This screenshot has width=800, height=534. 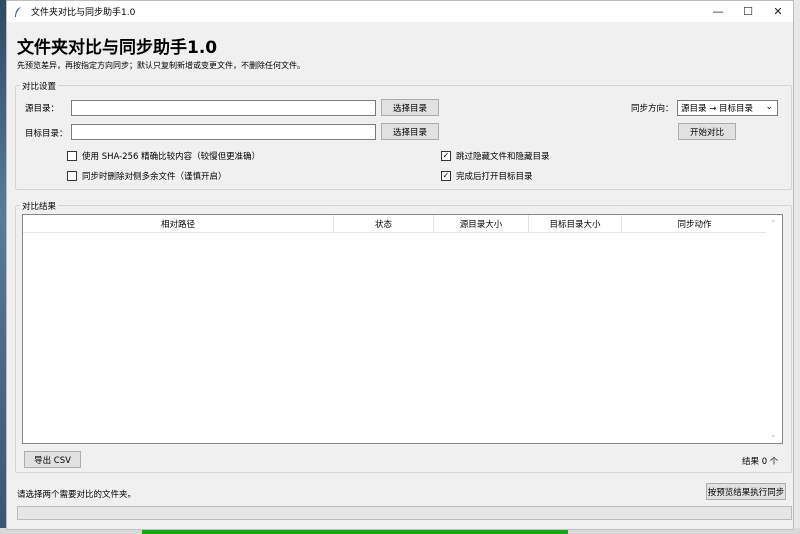 I want to click on direction-select: 源目录 → 目标目录 ⌄, so click(x=727, y=108).